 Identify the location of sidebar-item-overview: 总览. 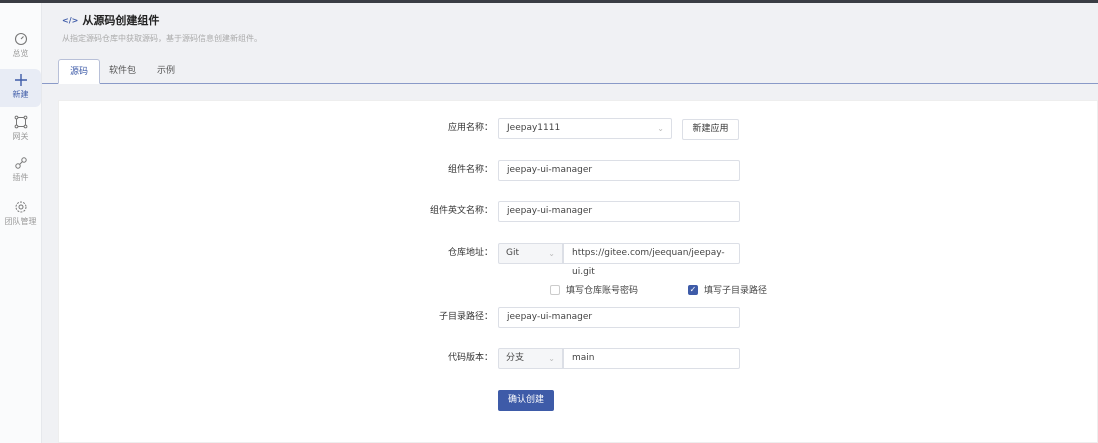
(20, 47).